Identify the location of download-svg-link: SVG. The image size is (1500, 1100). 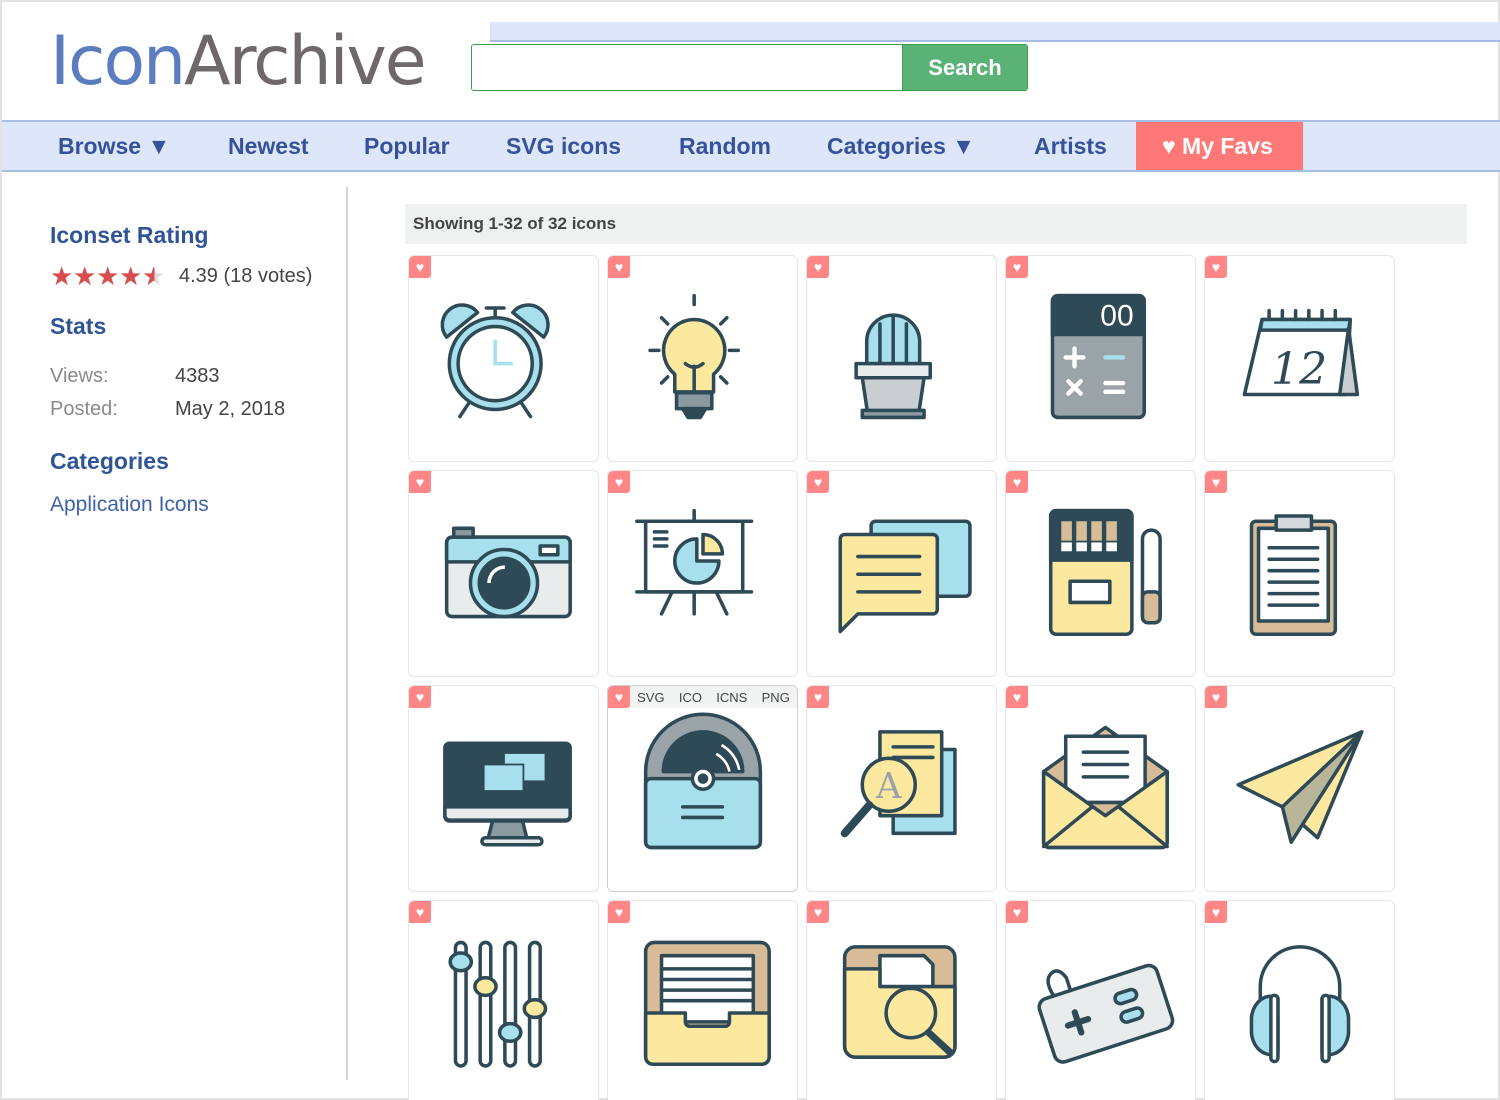
(650, 697).